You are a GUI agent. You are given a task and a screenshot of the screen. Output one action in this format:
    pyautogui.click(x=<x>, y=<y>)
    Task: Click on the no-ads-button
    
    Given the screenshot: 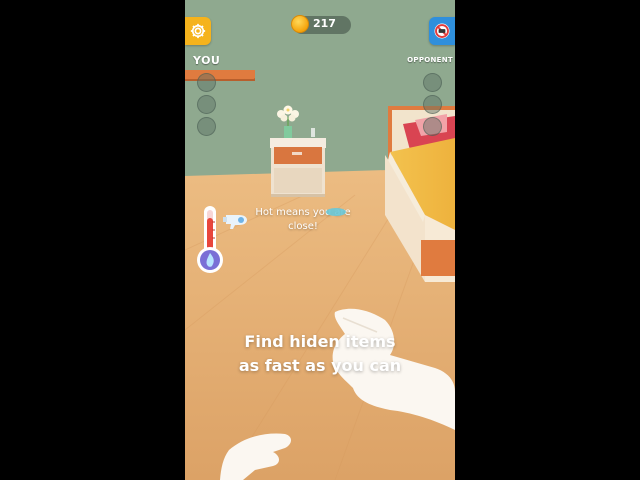 What is the action you would take?
    pyautogui.click(x=442, y=31)
    